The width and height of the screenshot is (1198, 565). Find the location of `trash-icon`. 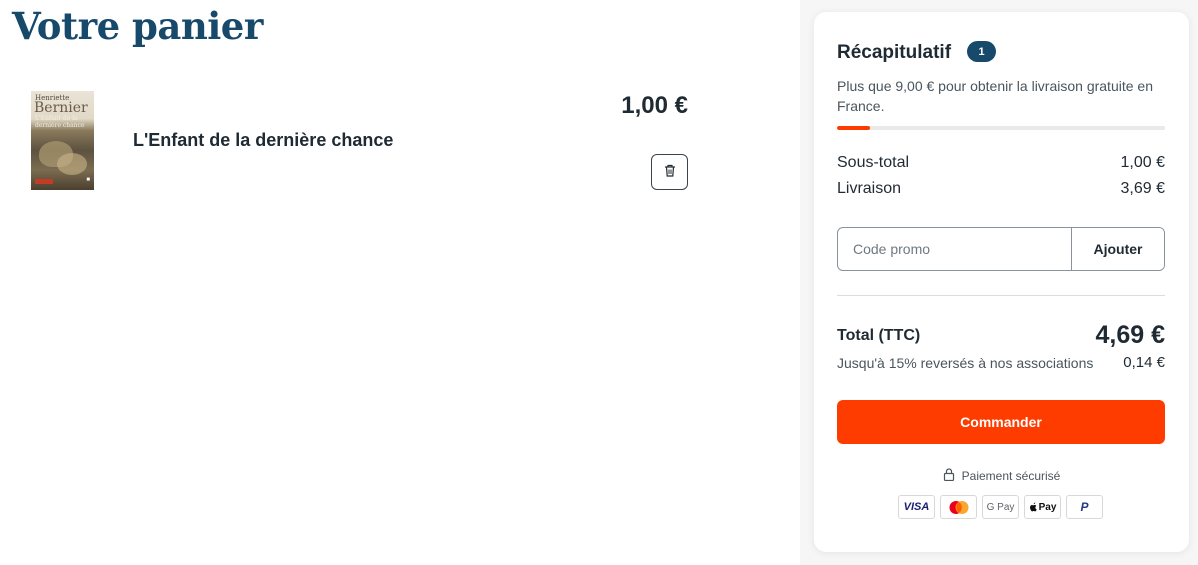

trash-icon is located at coordinates (670, 172).